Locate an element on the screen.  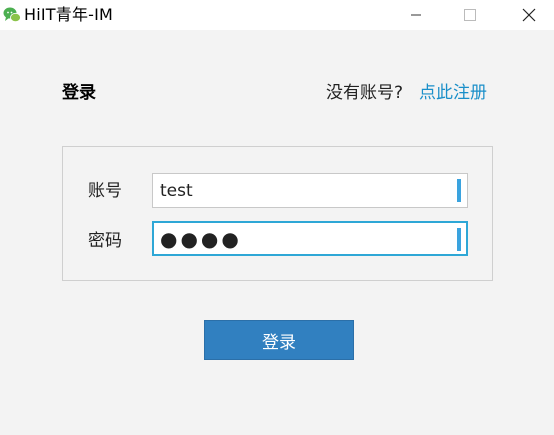
close-button is located at coordinates (529, 15).